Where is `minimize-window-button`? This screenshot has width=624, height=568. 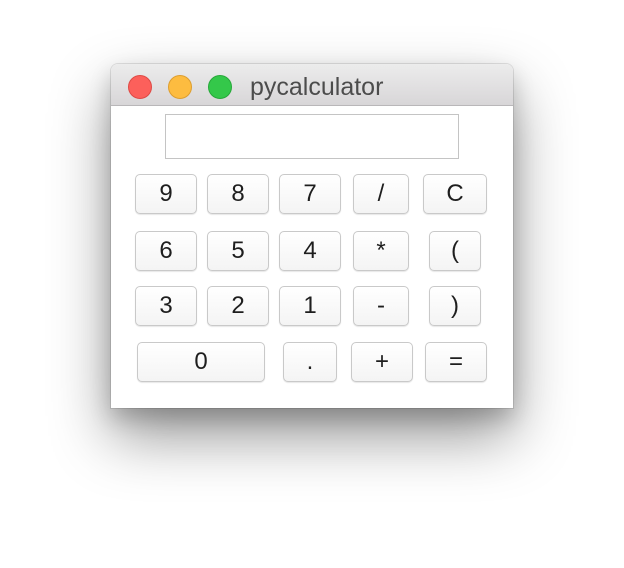
minimize-window-button is located at coordinates (180, 87).